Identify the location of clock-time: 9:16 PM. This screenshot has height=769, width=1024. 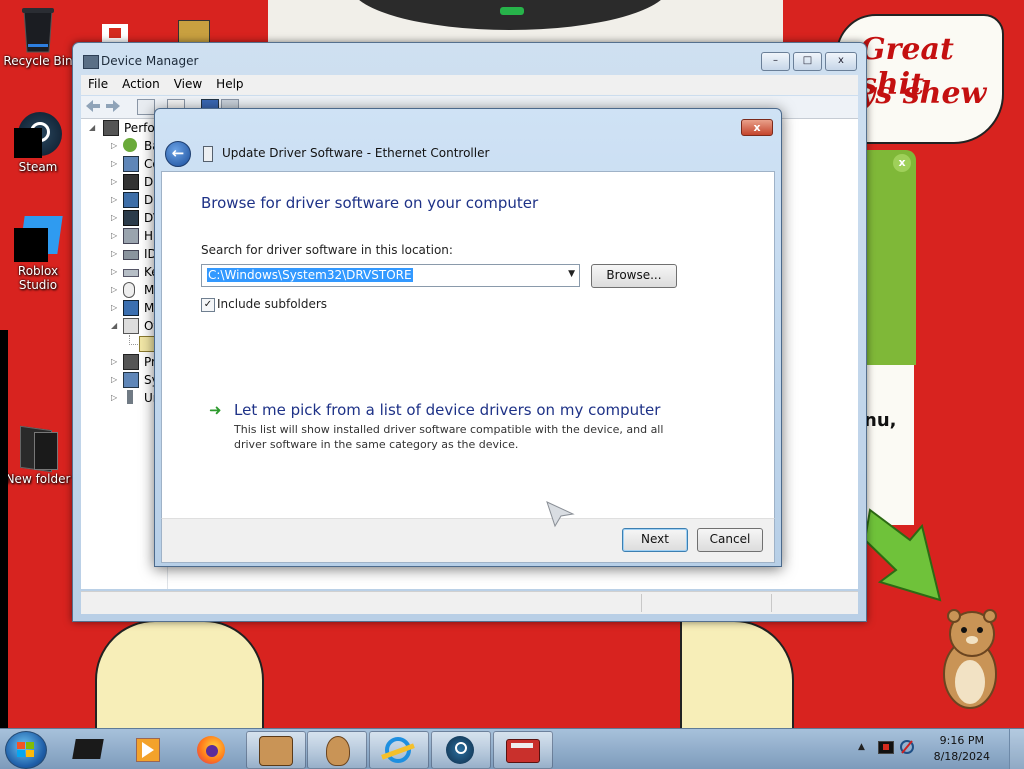
(961, 740).